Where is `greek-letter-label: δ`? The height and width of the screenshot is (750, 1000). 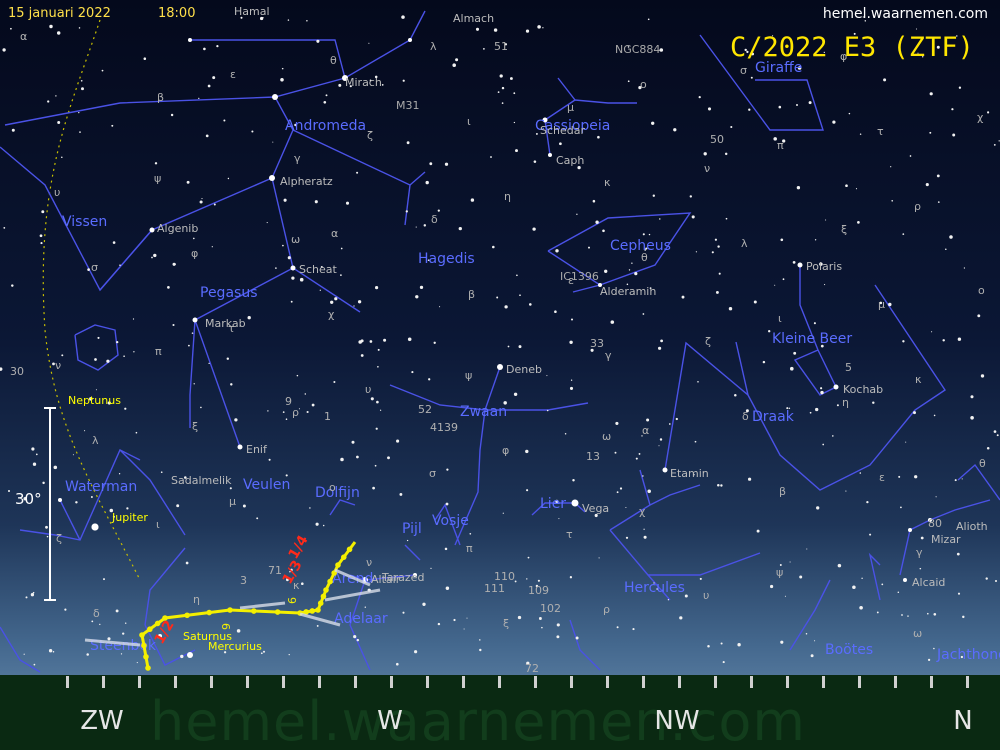
greek-letter-label: δ is located at coordinates (96, 613).